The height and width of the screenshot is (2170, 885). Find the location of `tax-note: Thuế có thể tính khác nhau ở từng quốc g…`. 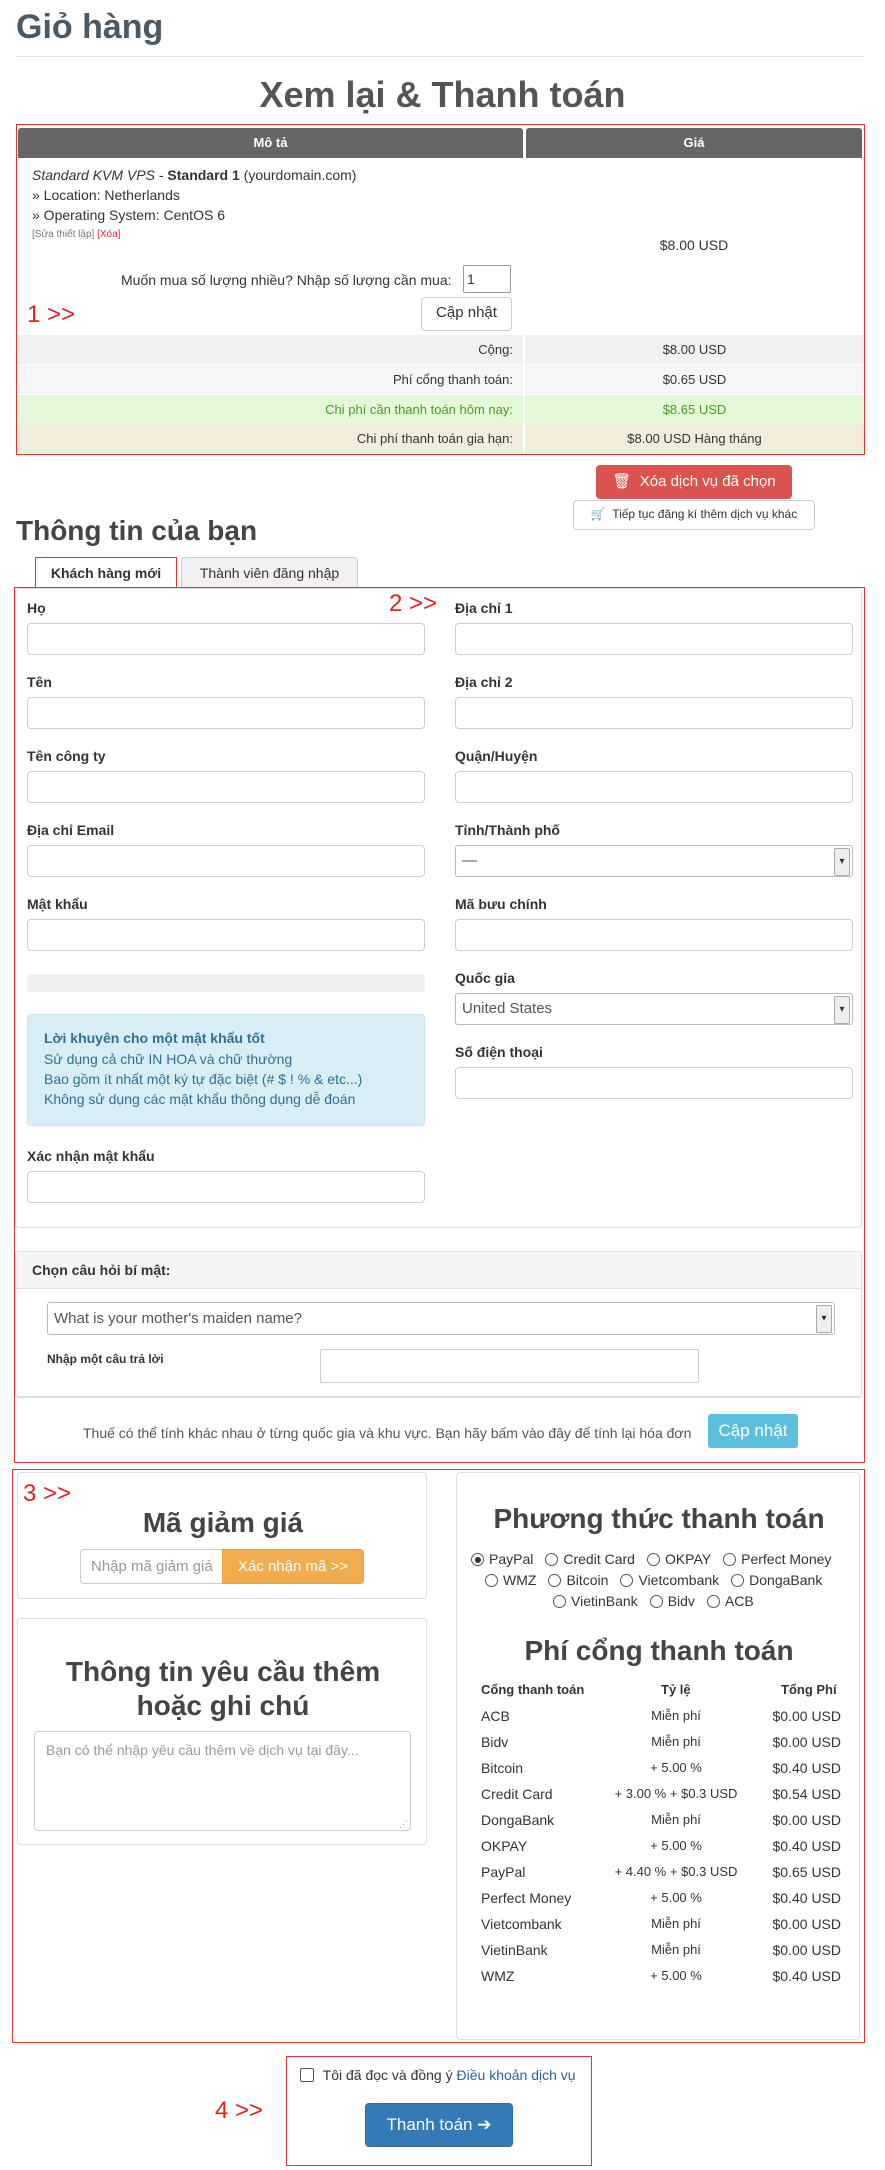

tax-note: Thuế có thể tính khác nhau ở từng quốc g… is located at coordinates (387, 1433).